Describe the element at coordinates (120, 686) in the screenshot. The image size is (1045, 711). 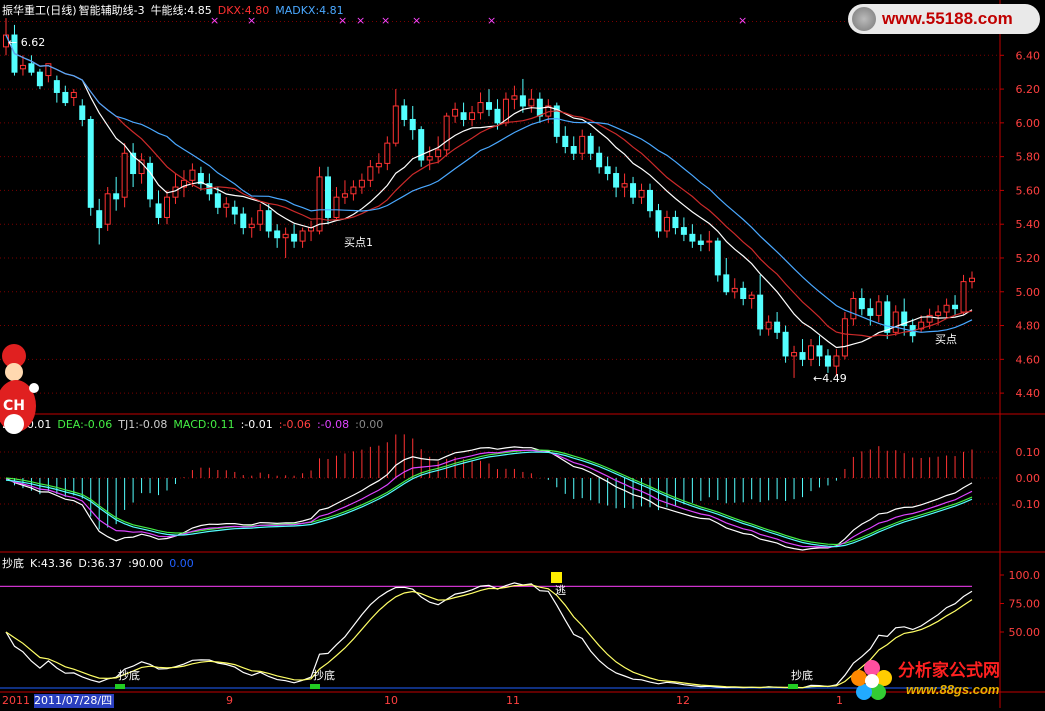
I see `kd-chaodi-1-marker` at that location.